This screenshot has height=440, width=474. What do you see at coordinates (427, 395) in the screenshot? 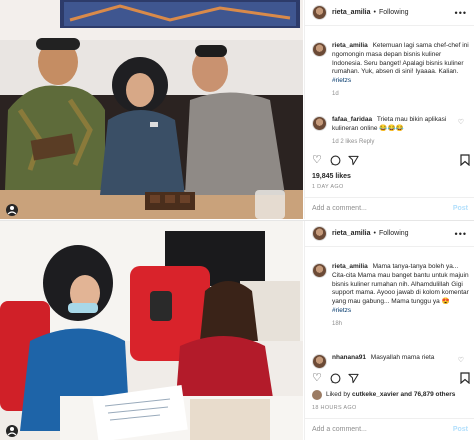
I see `liked-by-others: and 76,879 others` at bounding box center [427, 395].